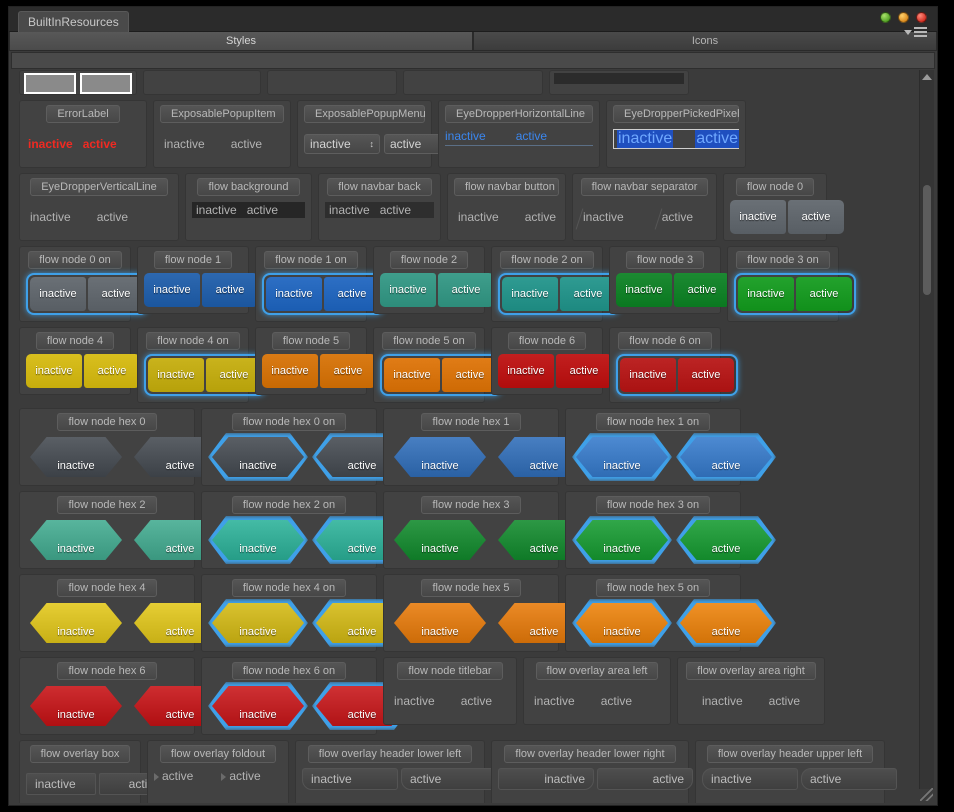 The image size is (954, 812). I want to click on minimize-button, so click(885, 17).